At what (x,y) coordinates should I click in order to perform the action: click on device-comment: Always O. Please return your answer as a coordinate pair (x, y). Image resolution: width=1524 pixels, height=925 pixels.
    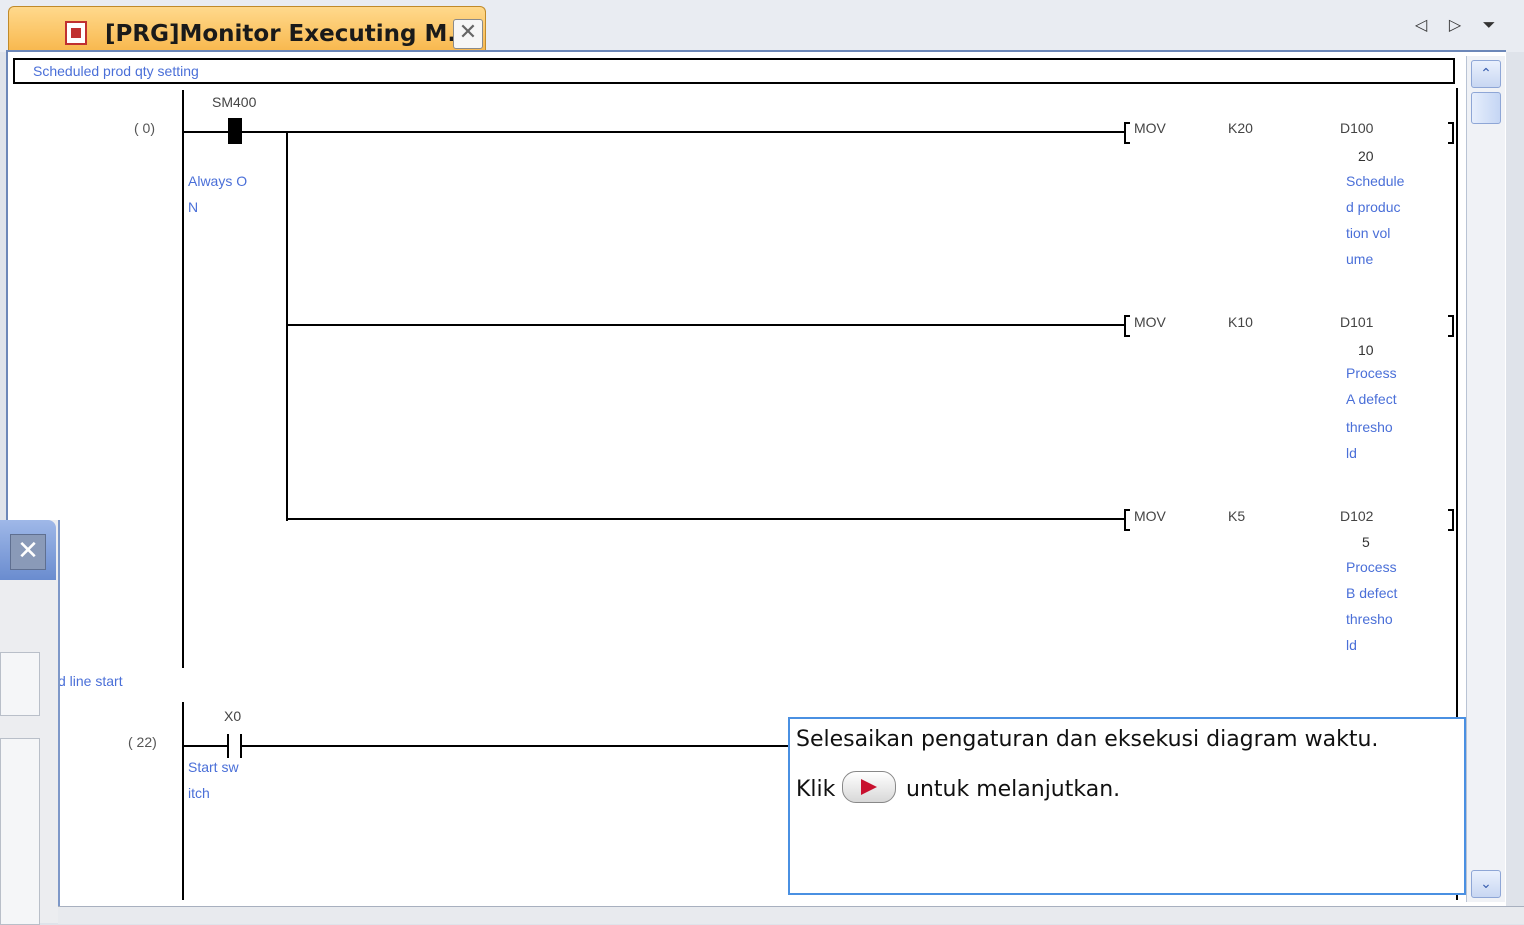
    Looking at the image, I should click on (218, 181).